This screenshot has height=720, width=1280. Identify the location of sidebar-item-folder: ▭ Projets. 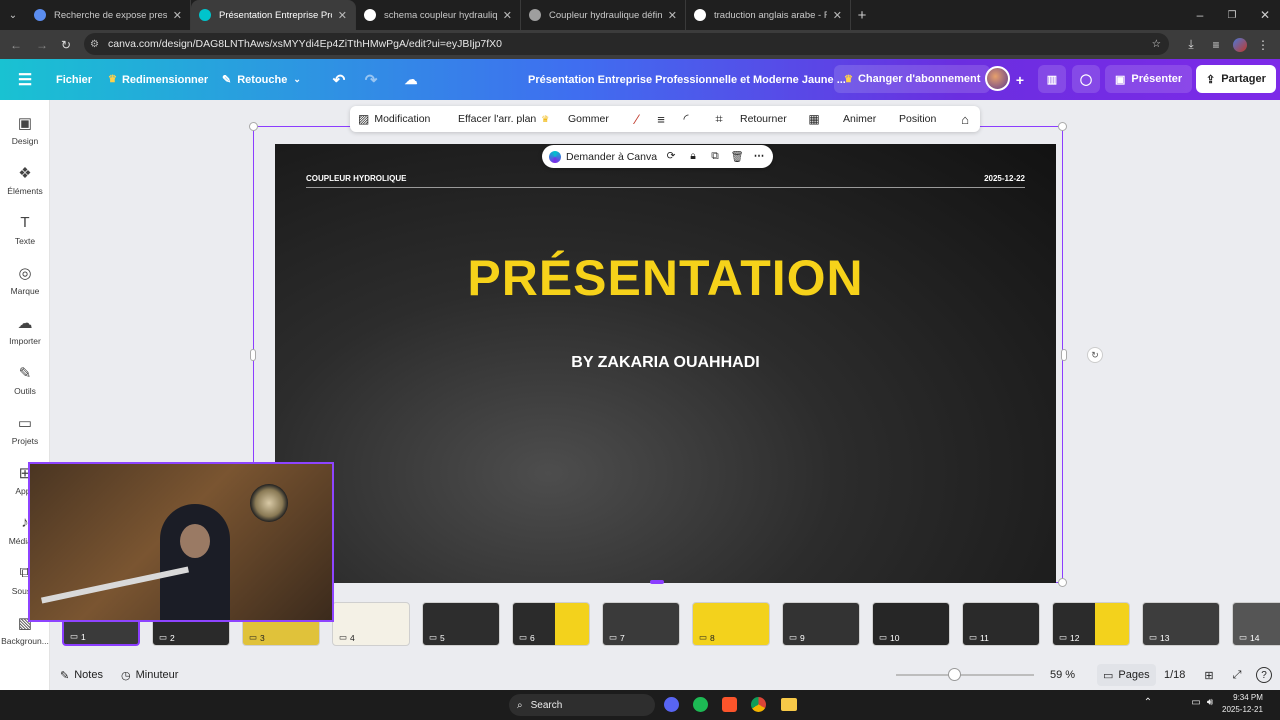
(25, 430).